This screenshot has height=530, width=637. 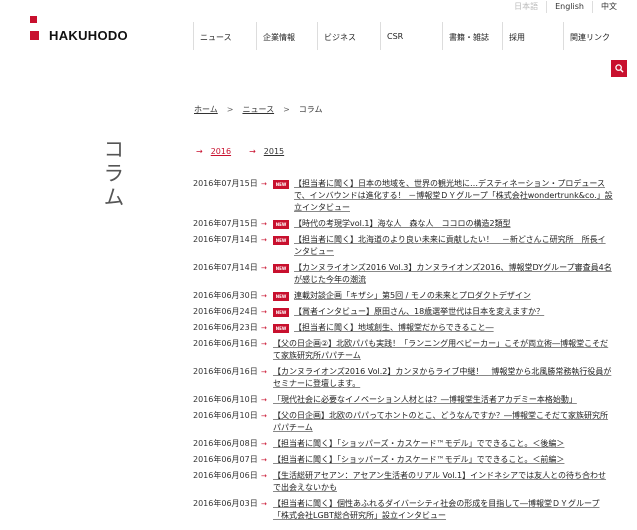 I want to click on breadcrumb-news: ニュース, so click(x=258, y=109).